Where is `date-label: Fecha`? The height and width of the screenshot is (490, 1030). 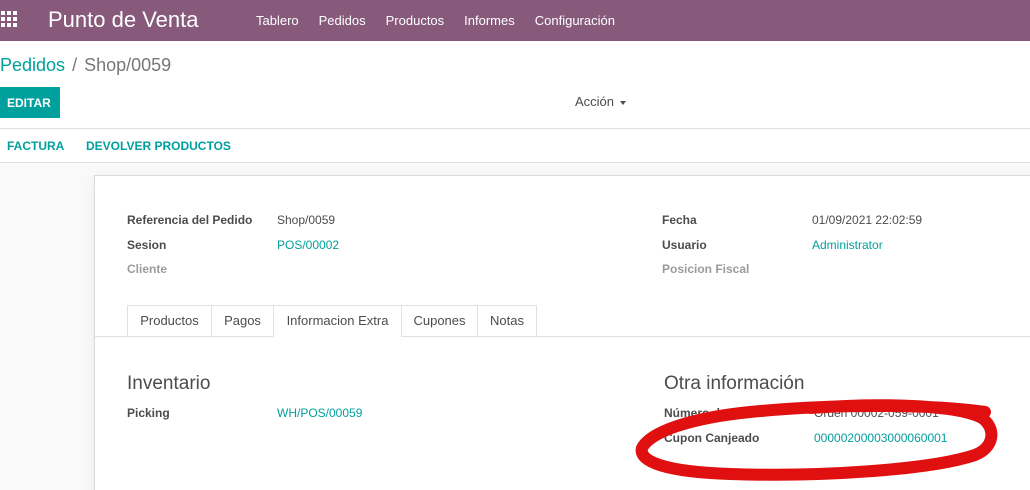 date-label: Fecha is located at coordinates (679, 220).